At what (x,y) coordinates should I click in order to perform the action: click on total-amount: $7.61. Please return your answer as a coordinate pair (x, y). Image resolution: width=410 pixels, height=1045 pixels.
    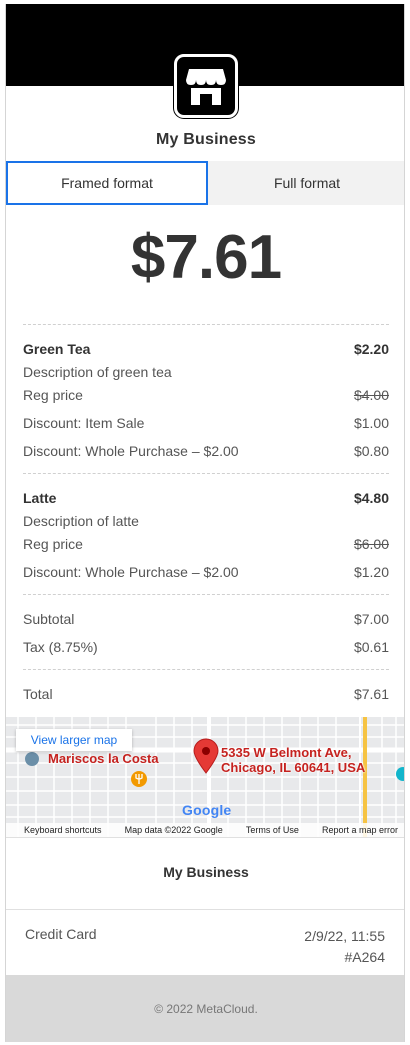
    Looking at the image, I should click on (206, 257).